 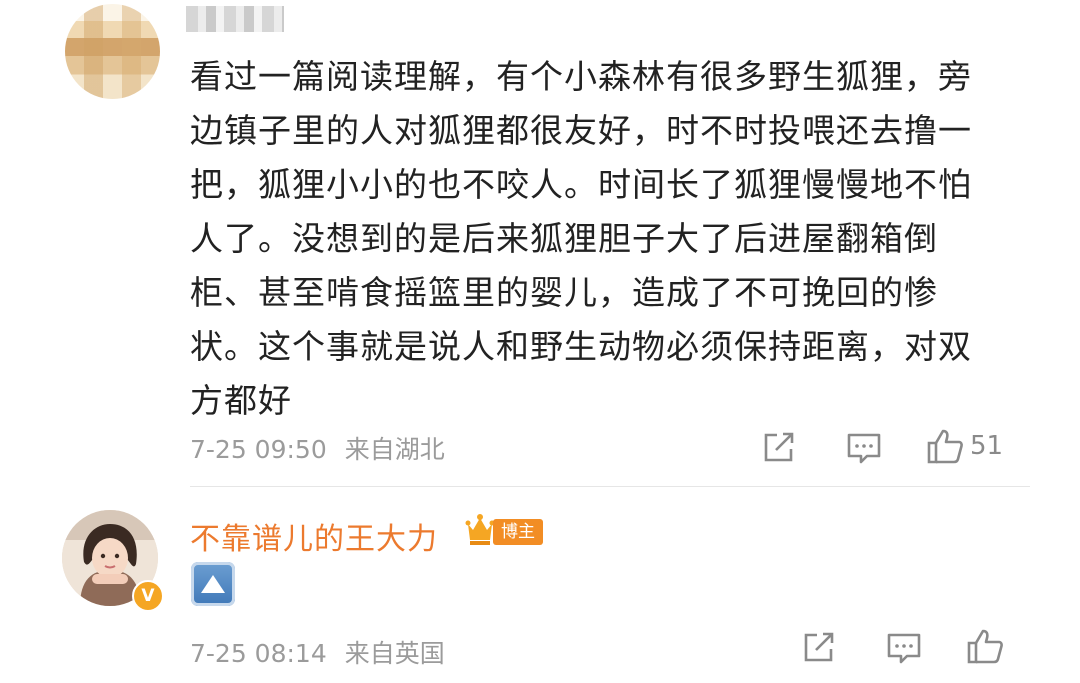 What do you see at coordinates (148, 596) in the screenshot?
I see `verified-v-icon: V` at bounding box center [148, 596].